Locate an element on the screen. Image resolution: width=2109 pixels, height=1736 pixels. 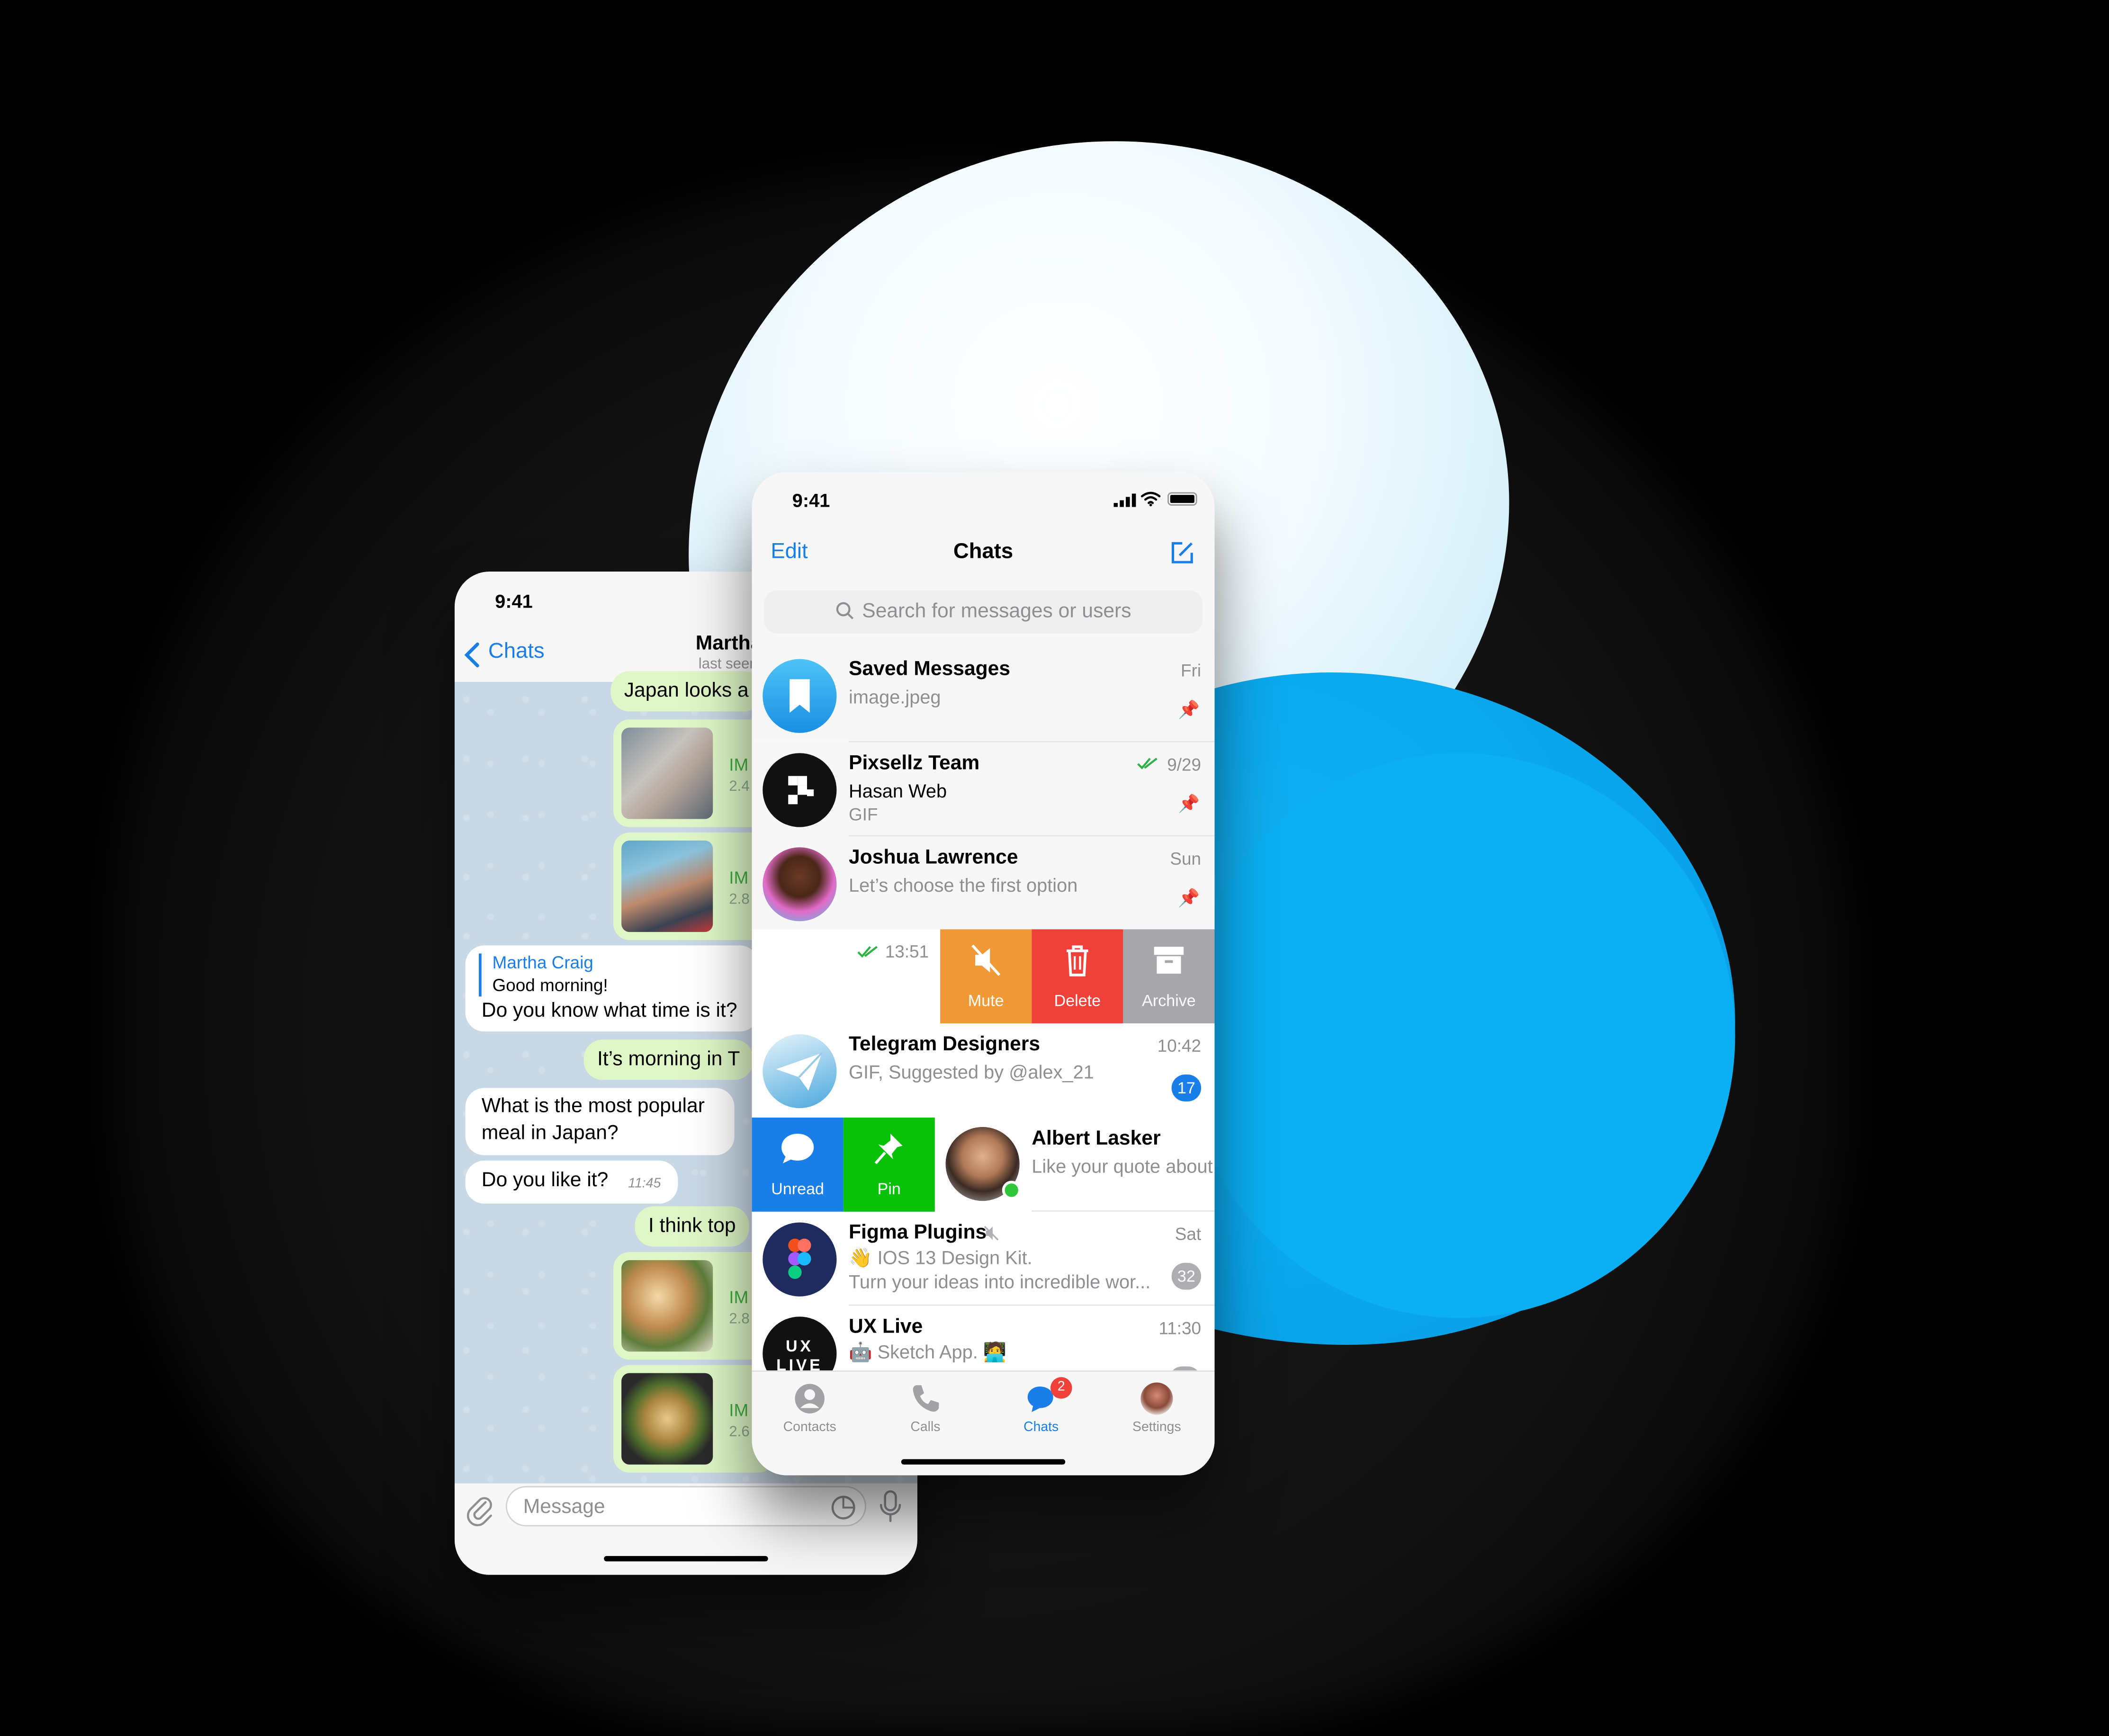
tab-contacts: Contacts is located at coordinates (810, 1409).